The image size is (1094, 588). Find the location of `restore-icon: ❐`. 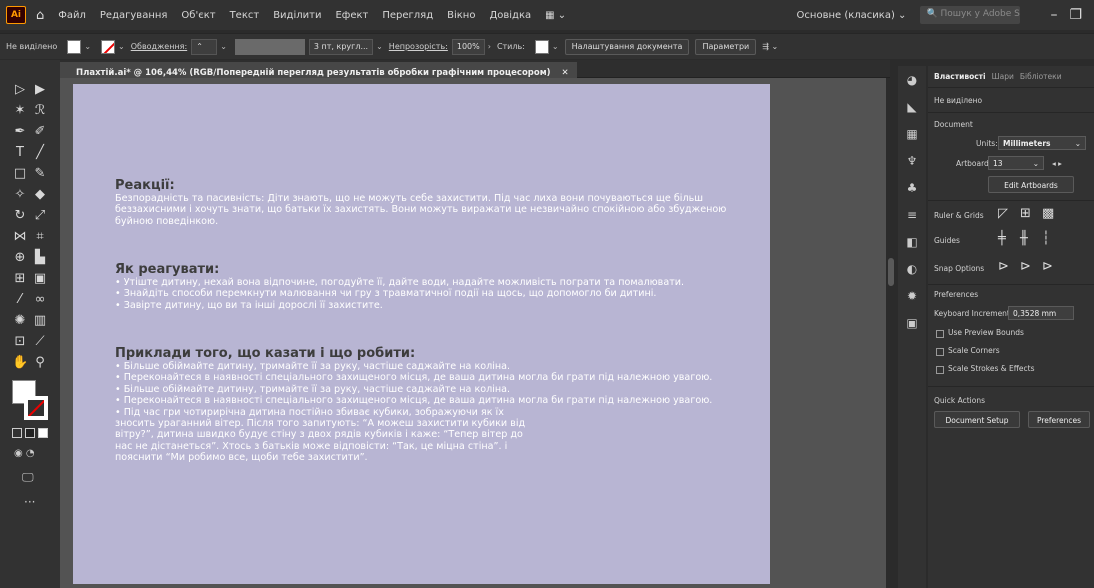

restore-icon: ❐ is located at coordinates (1075, 15).